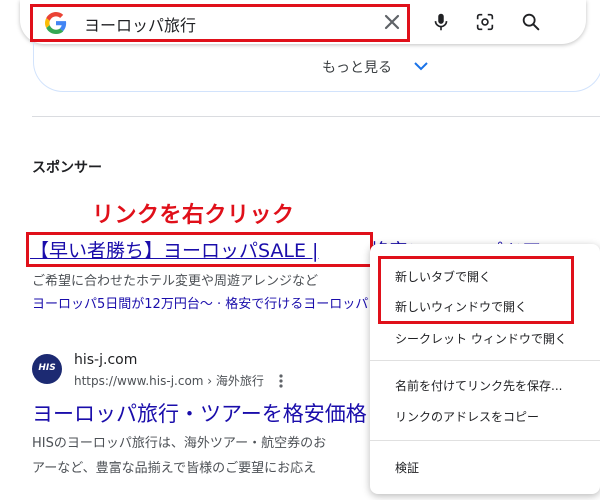 The width and height of the screenshot is (600, 500). What do you see at coordinates (199, 413) in the screenshot?
I see `result-title-link: ヨーロッパ旅行・ツアーを格安価格` at bounding box center [199, 413].